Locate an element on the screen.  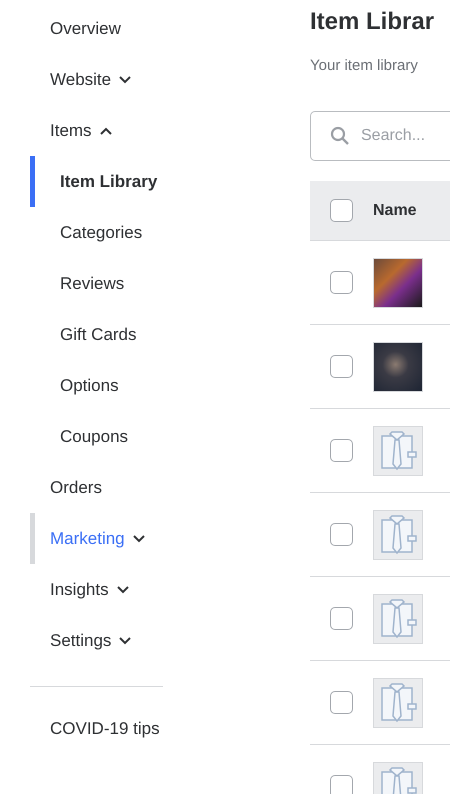
nav-item: Items is located at coordinates (170, 130).